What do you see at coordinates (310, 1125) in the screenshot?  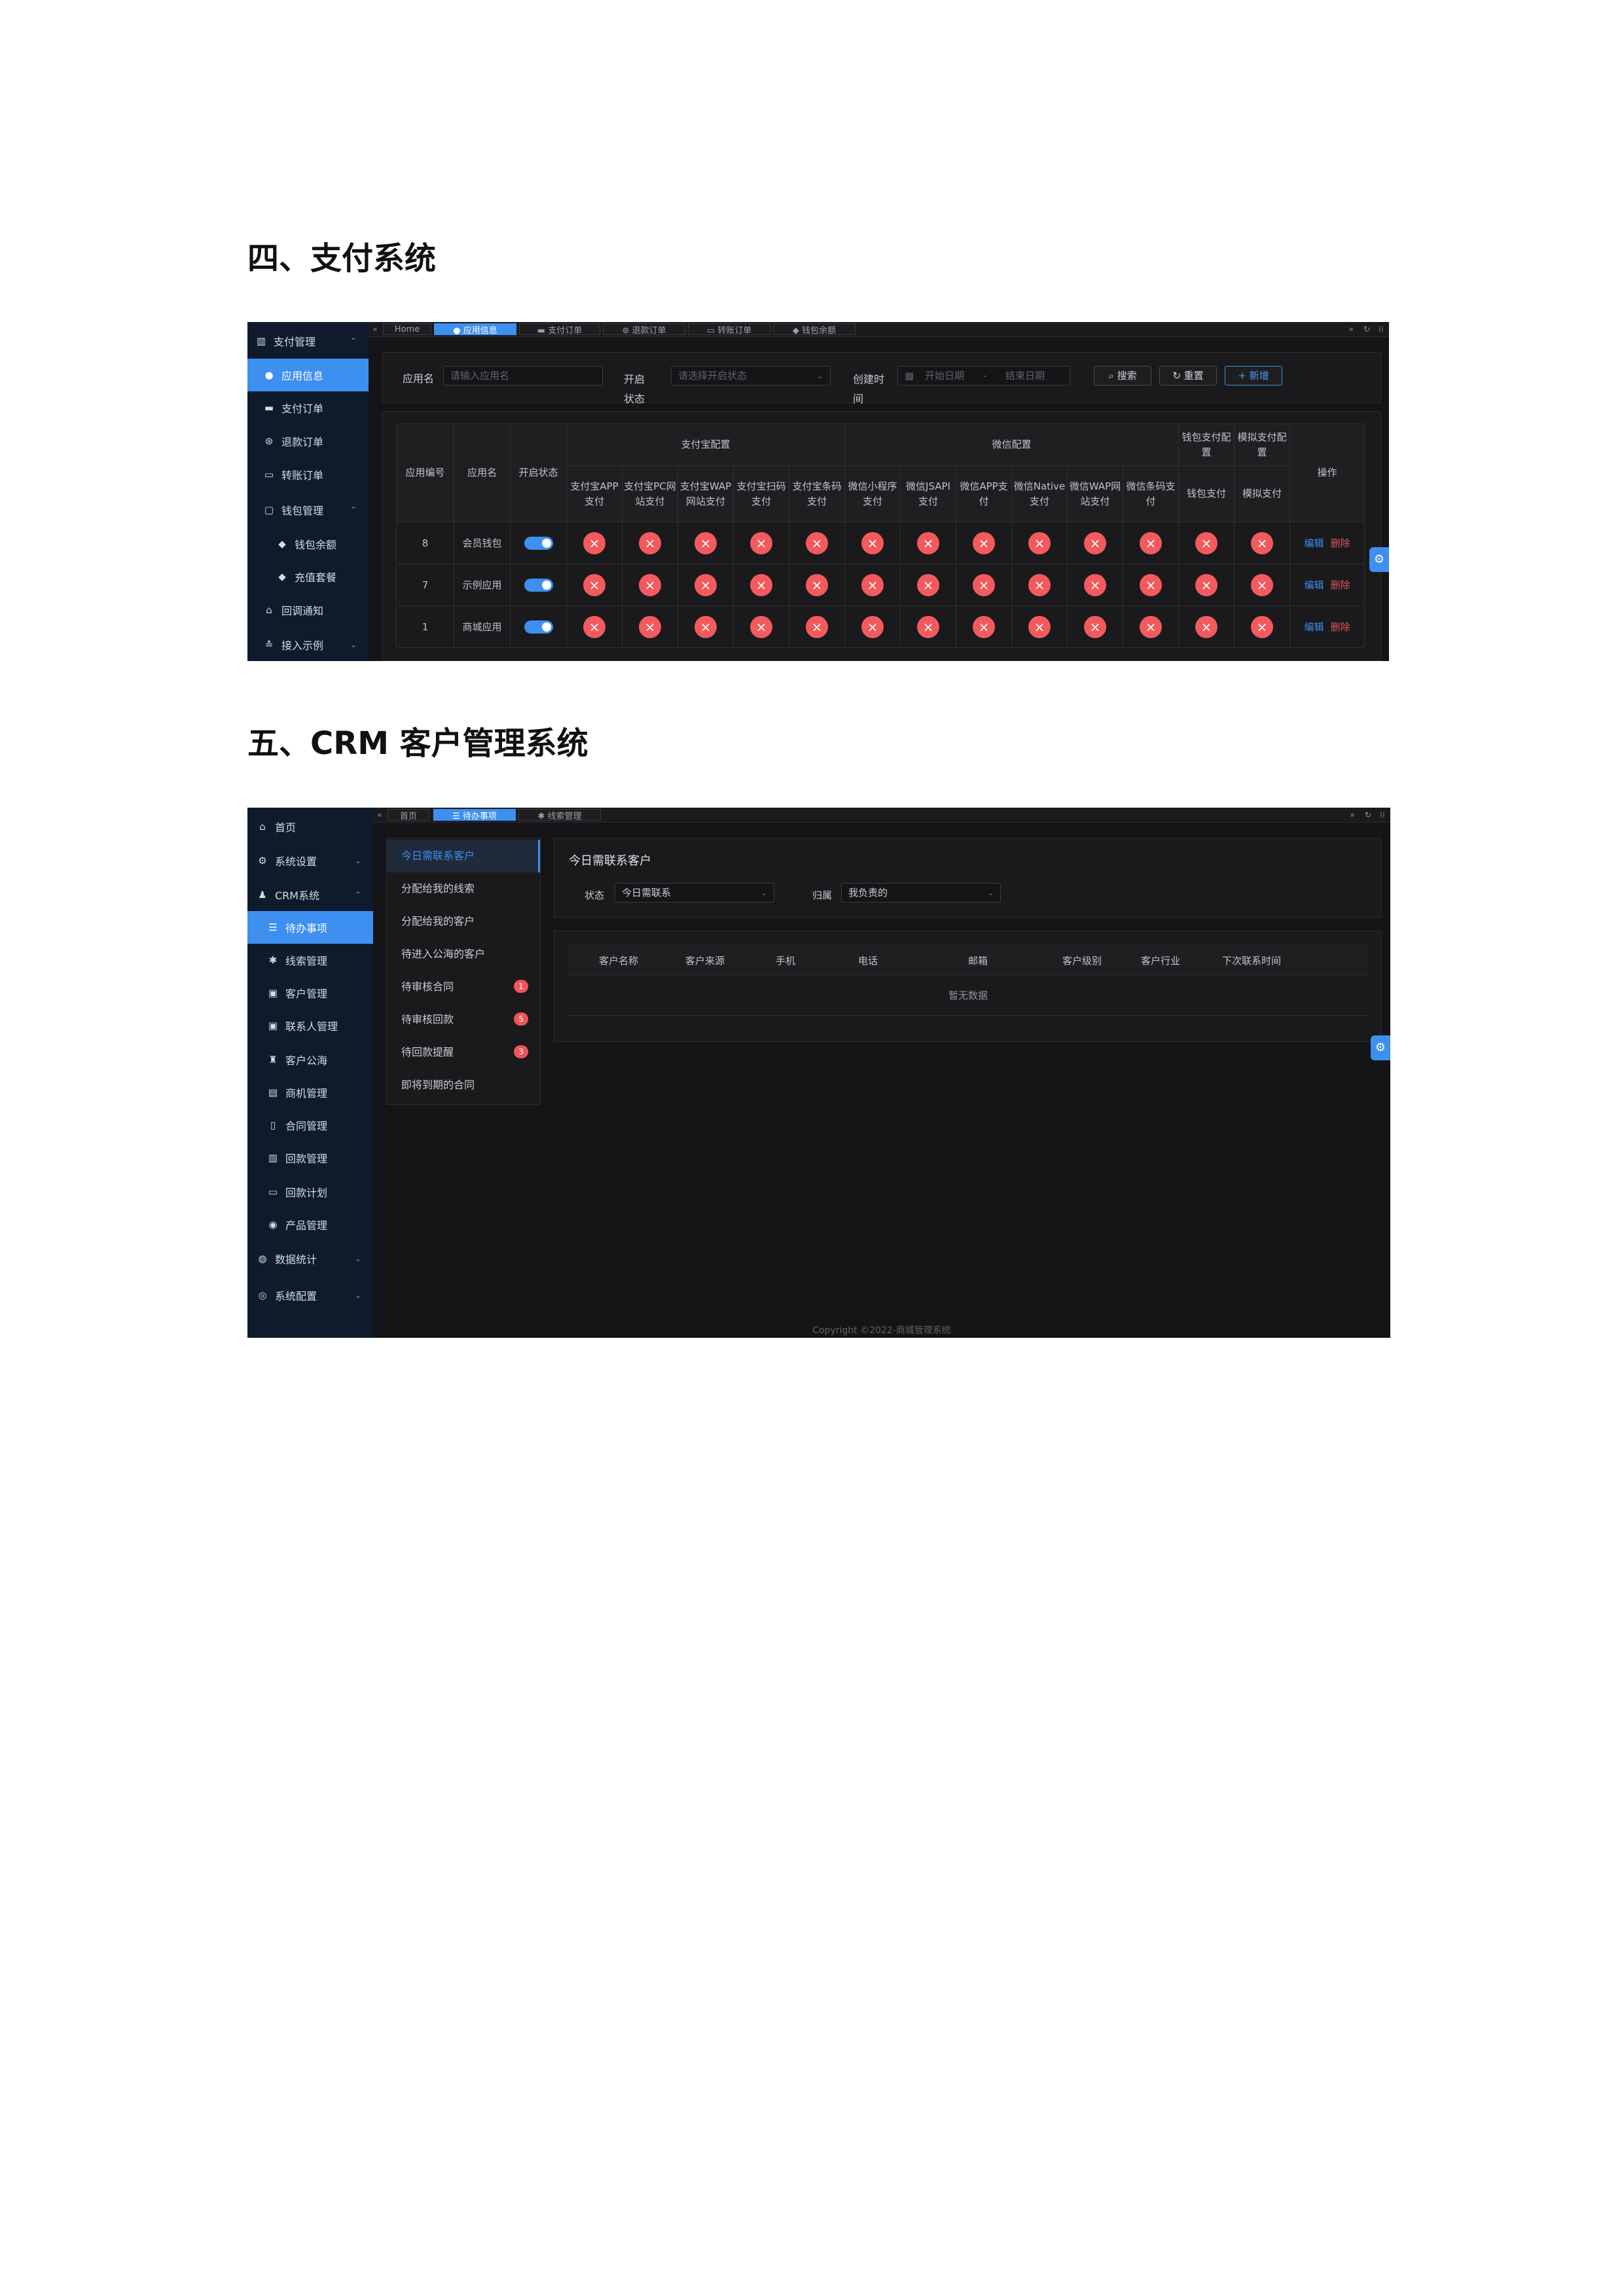 I see `sidebar-item-contracts: ▯ 合同管理` at bounding box center [310, 1125].